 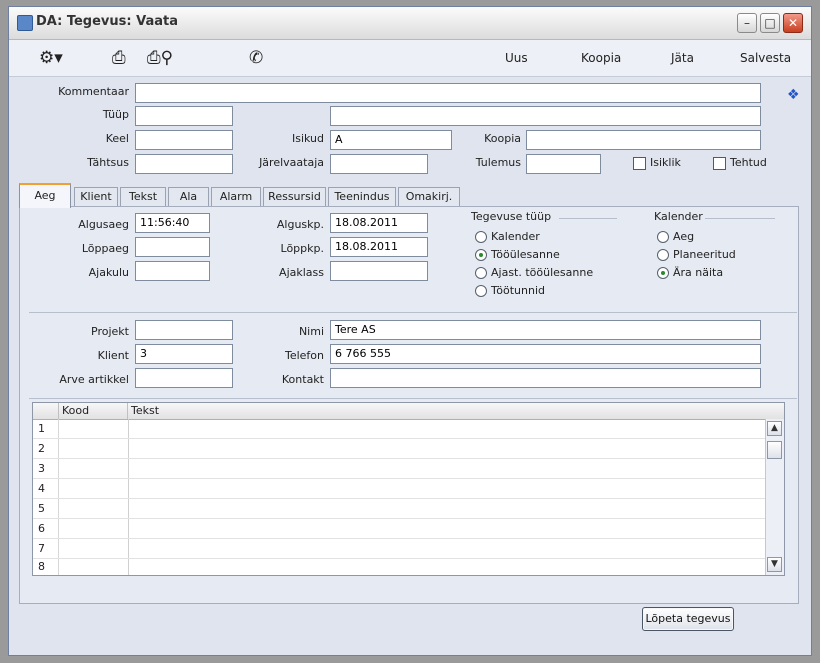 What do you see at coordinates (481, 291) in the screenshot?
I see `radio-tootunnid` at bounding box center [481, 291].